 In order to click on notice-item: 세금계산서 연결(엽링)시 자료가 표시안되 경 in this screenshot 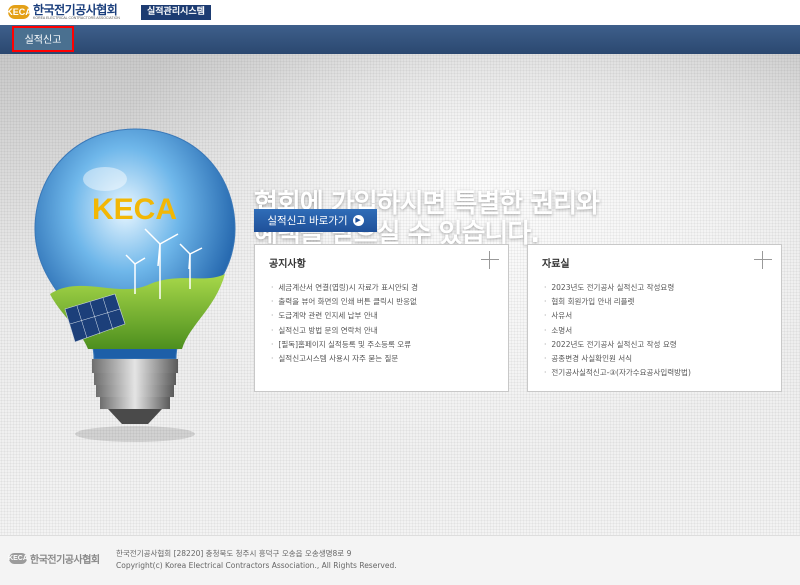, I will do `click(386, 288)`.